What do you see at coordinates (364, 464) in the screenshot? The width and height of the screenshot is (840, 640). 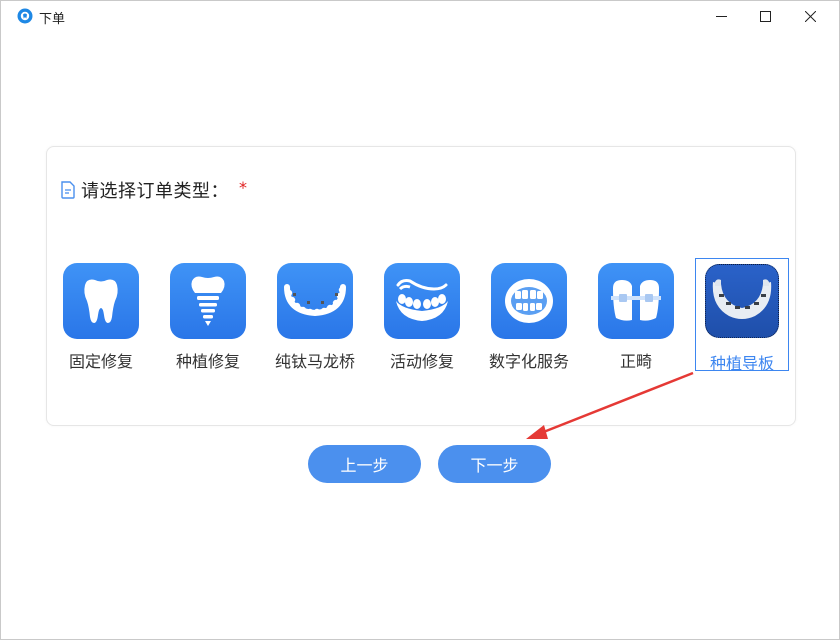 I see `prev-step-button: 上一步` at bounding box center [364, 464].